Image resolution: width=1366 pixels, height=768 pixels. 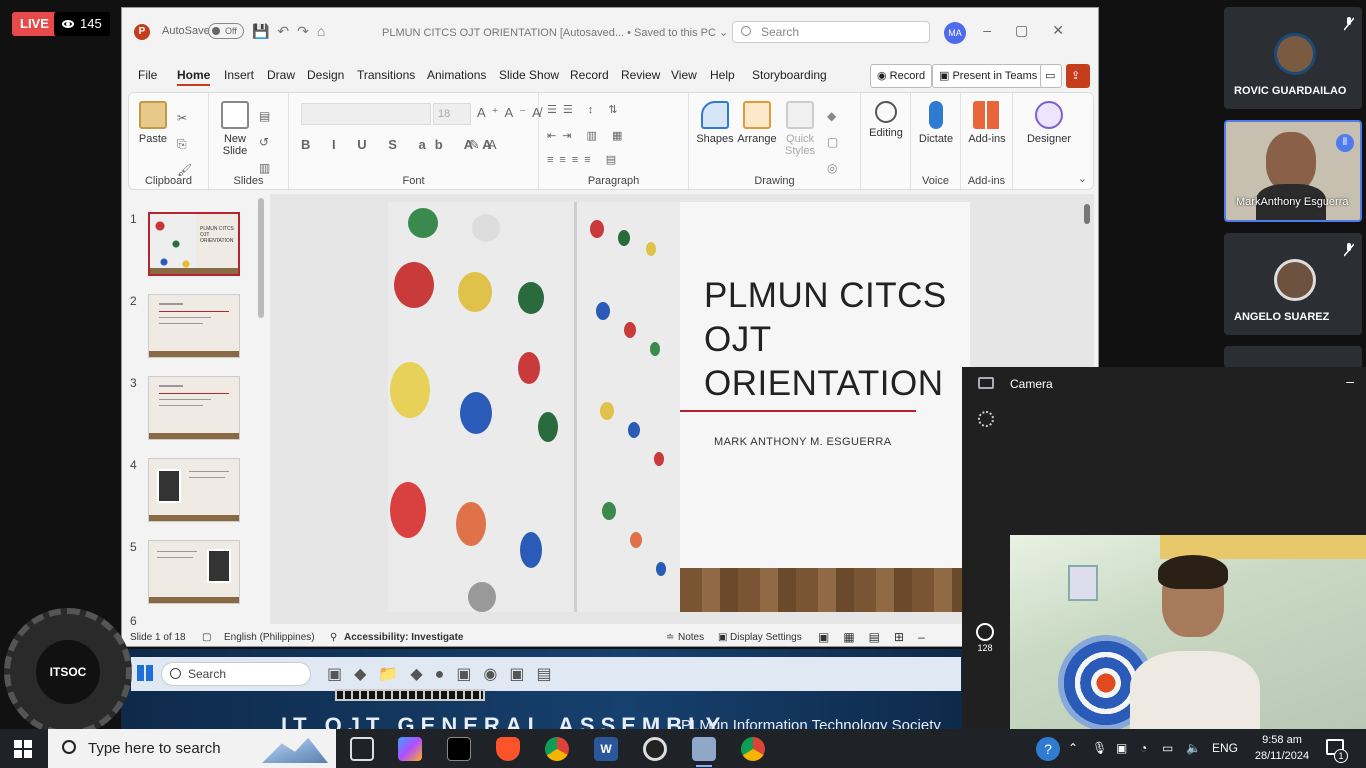 I want to click on notes-button: Notes, so click(x=691, y=637).